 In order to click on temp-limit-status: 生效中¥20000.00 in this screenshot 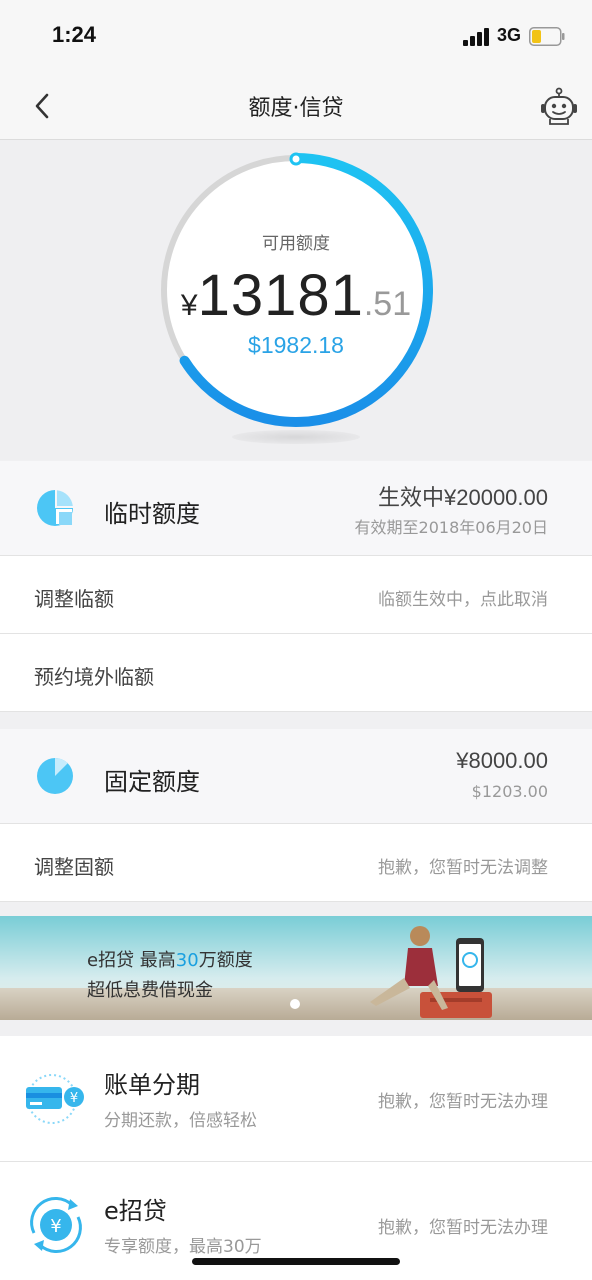, I will do `click(463, 497)`.